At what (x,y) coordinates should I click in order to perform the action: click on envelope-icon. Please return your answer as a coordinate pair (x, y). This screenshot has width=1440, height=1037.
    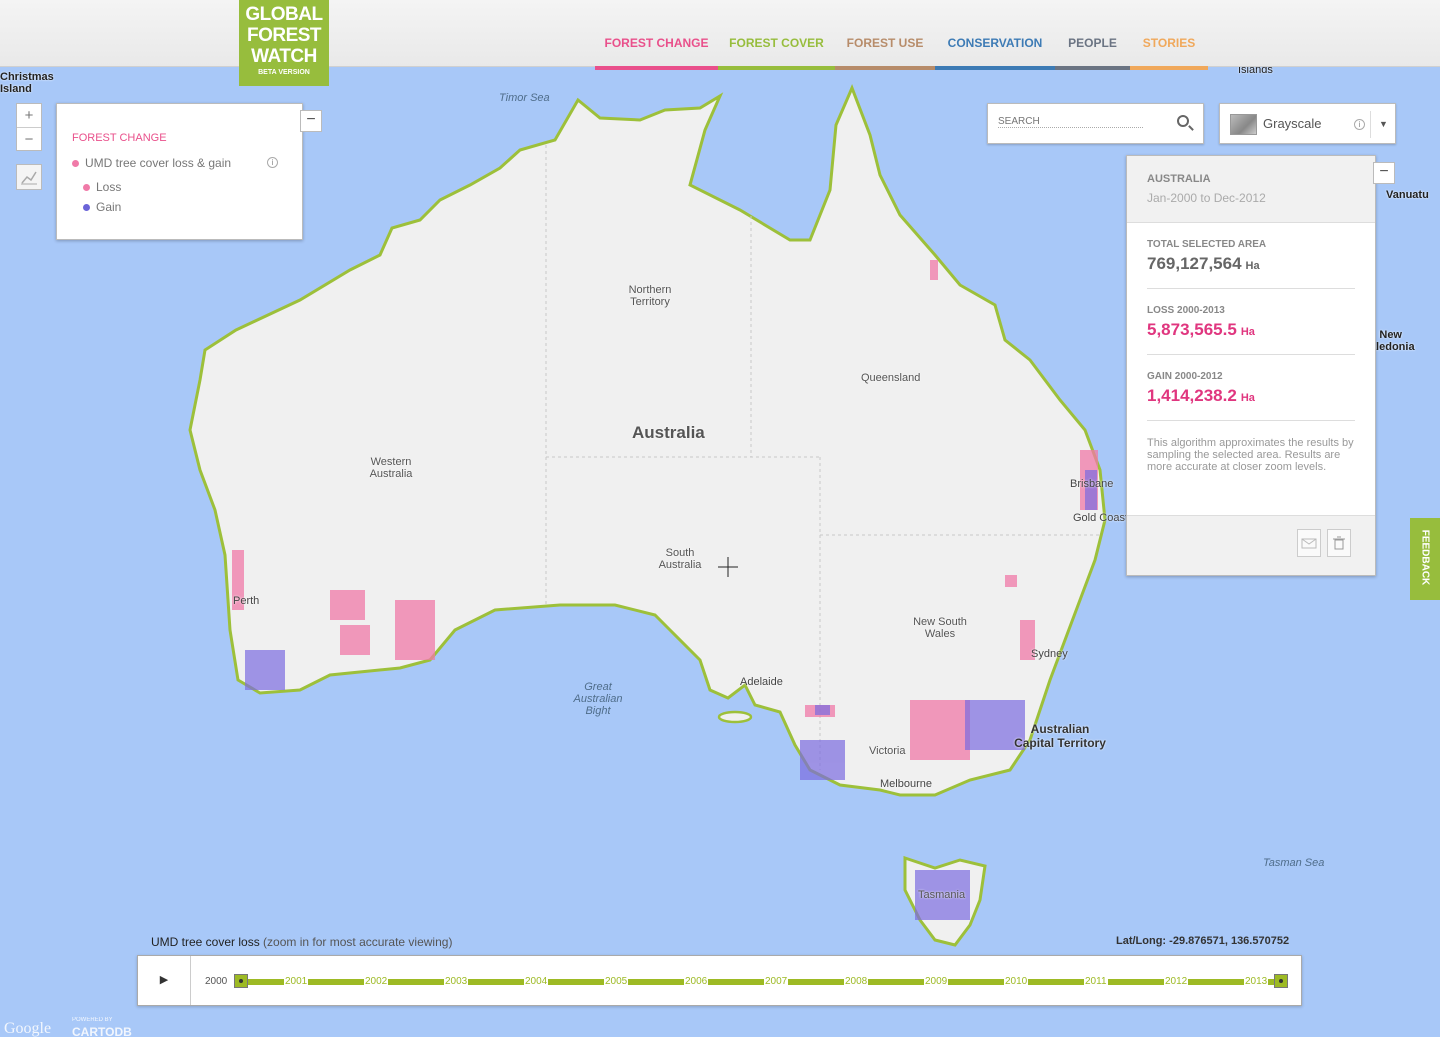
    Looking at the image, I should click on (1309, 543).